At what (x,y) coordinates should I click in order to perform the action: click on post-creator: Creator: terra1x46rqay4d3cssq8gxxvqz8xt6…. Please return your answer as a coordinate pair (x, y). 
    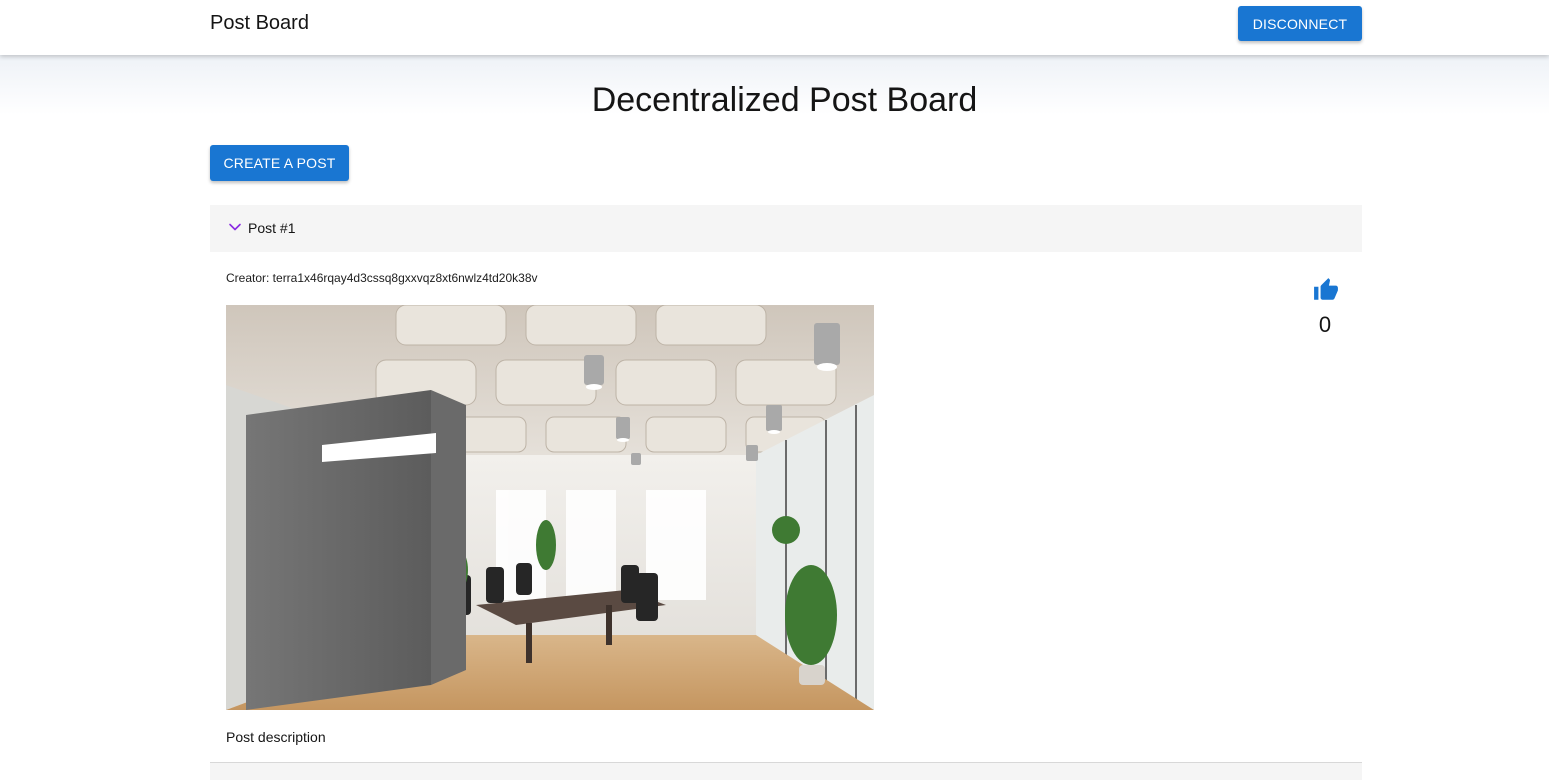
    Looking at the image, I should click on (382, 278).